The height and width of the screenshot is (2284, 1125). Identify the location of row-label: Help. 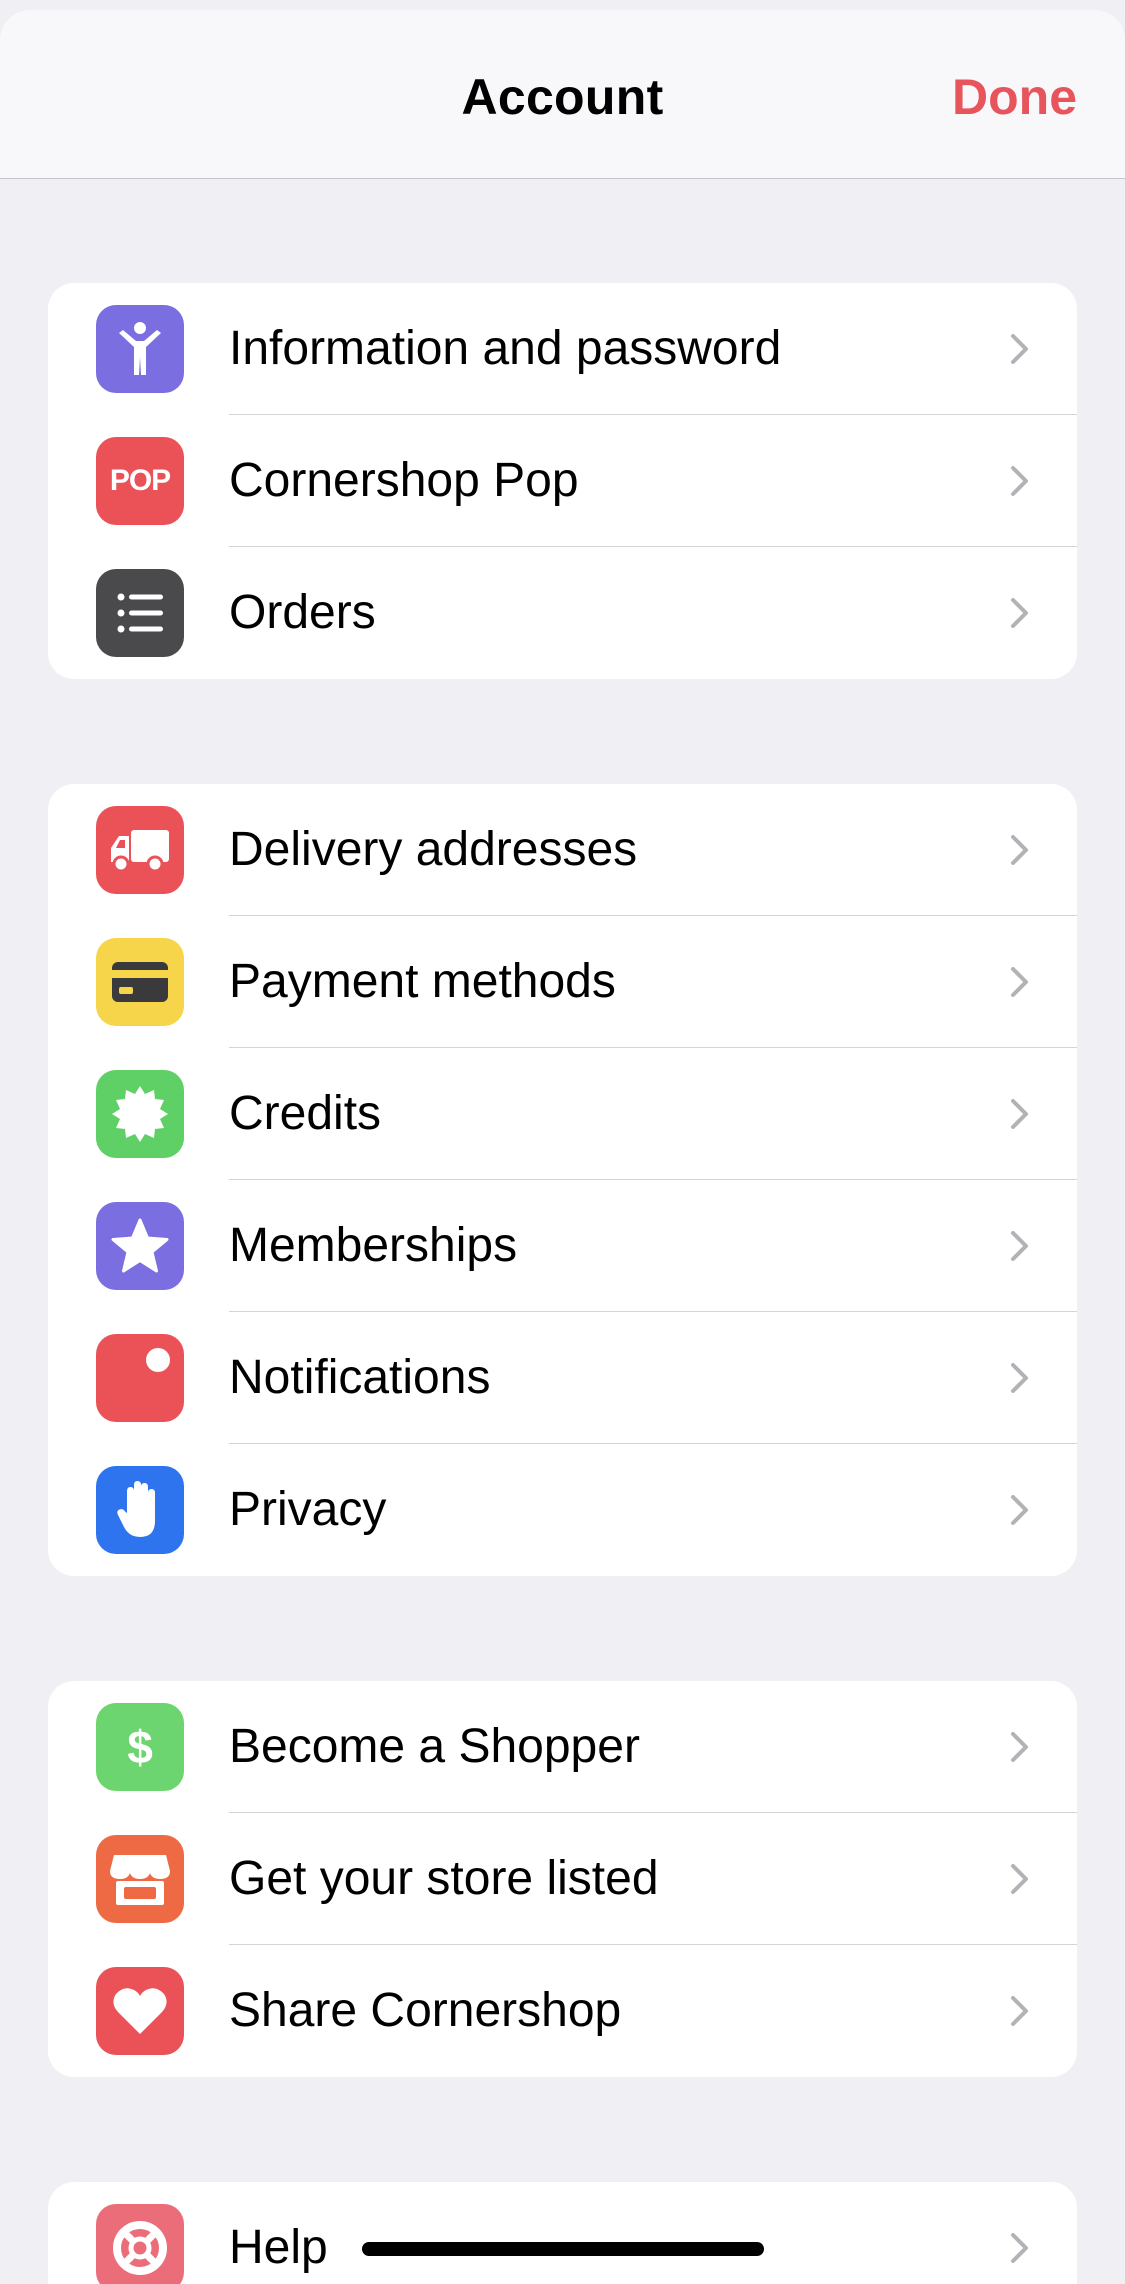
(278, 2247).